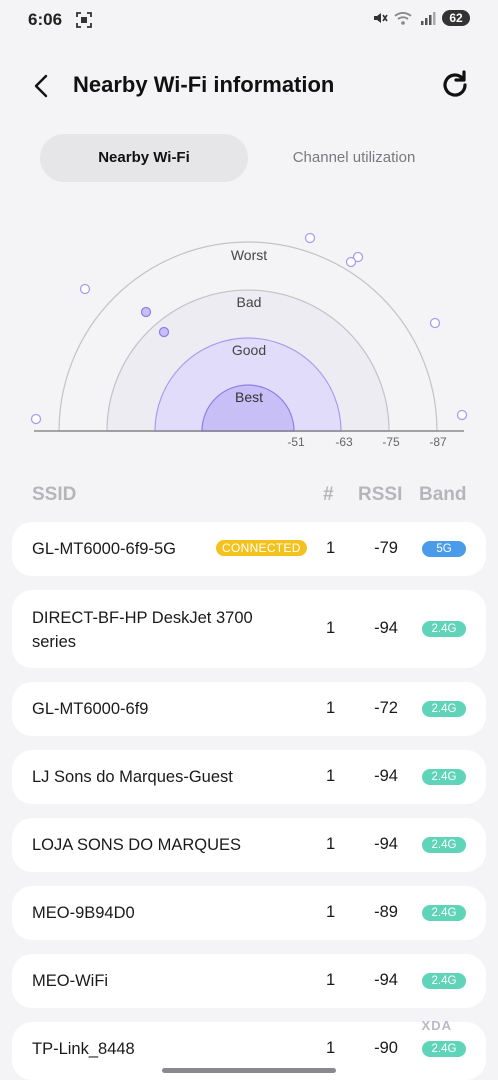  I want to click on network-row: LOJA SONS DO MARQUES 1 -94 2.4G, so click(249, 845).